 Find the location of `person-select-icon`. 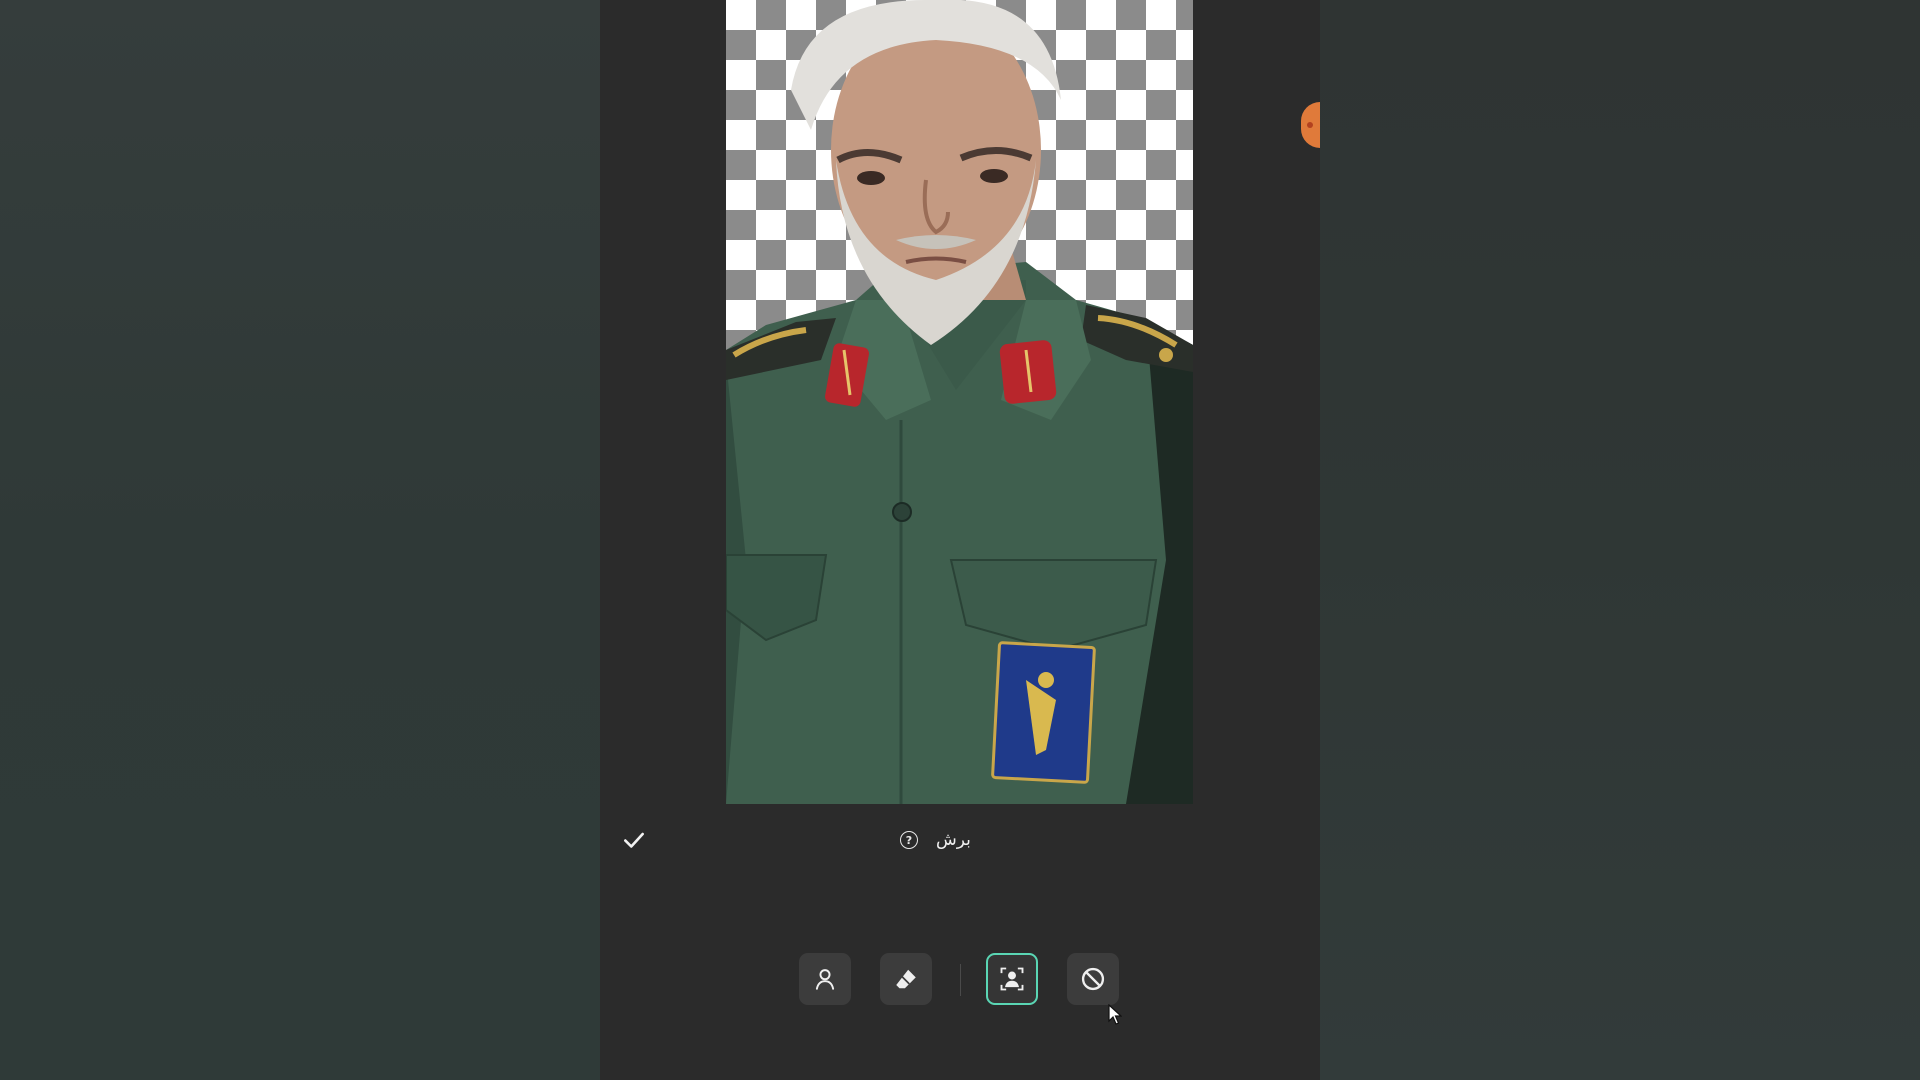

person-select-icon is located at coordinates (1012, 979).